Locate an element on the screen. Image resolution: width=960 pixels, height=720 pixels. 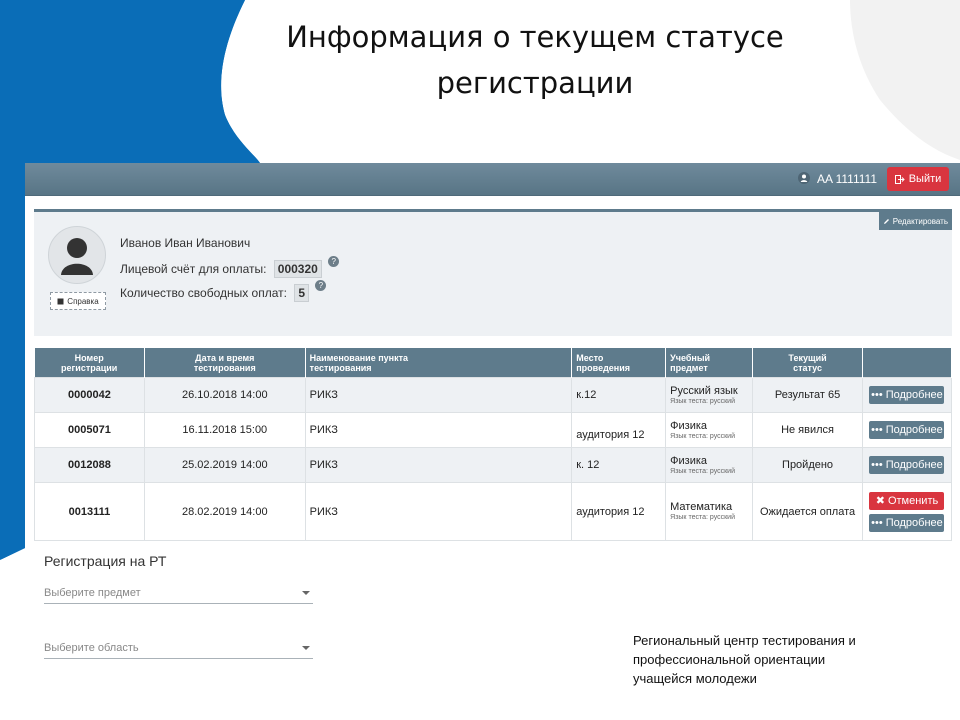
cell-actions: ✖ Отменить ••• Подробнее is located at coordinates (907, 511).